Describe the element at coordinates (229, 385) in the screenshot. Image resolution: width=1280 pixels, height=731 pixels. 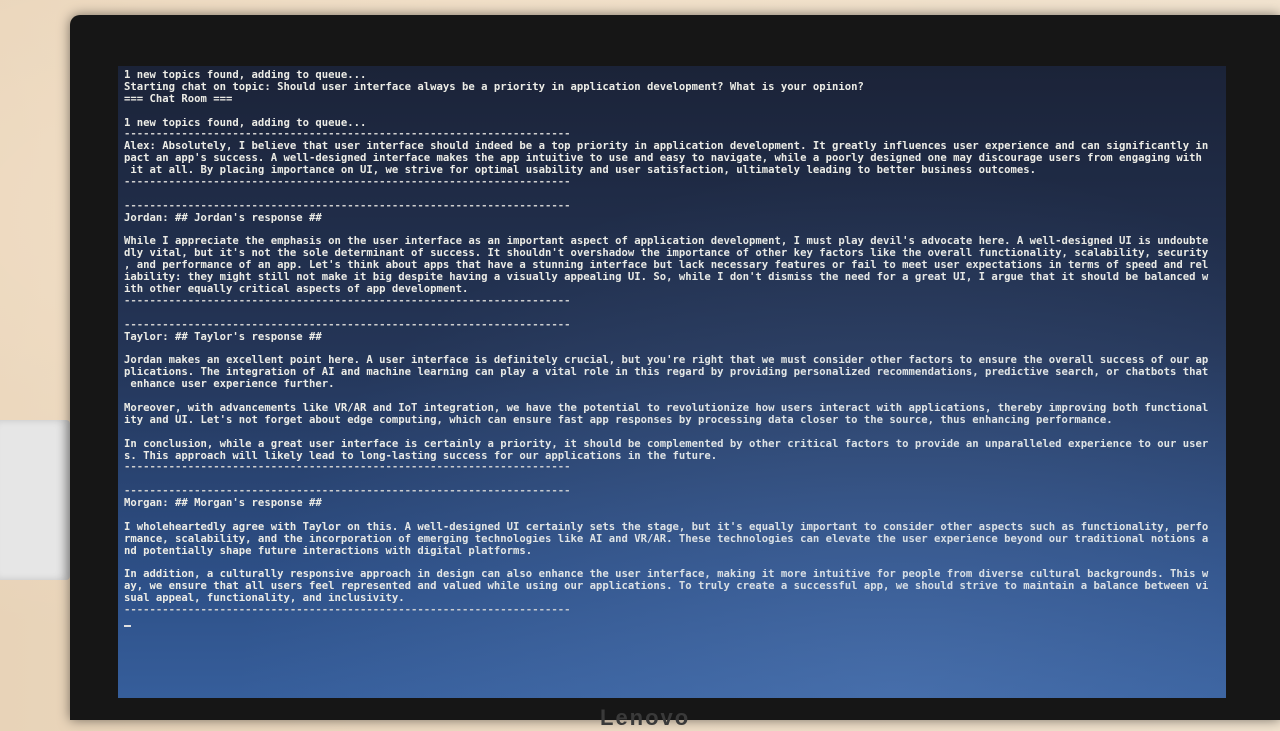
I see `terminal-line: enhance user experience further.` at that location.